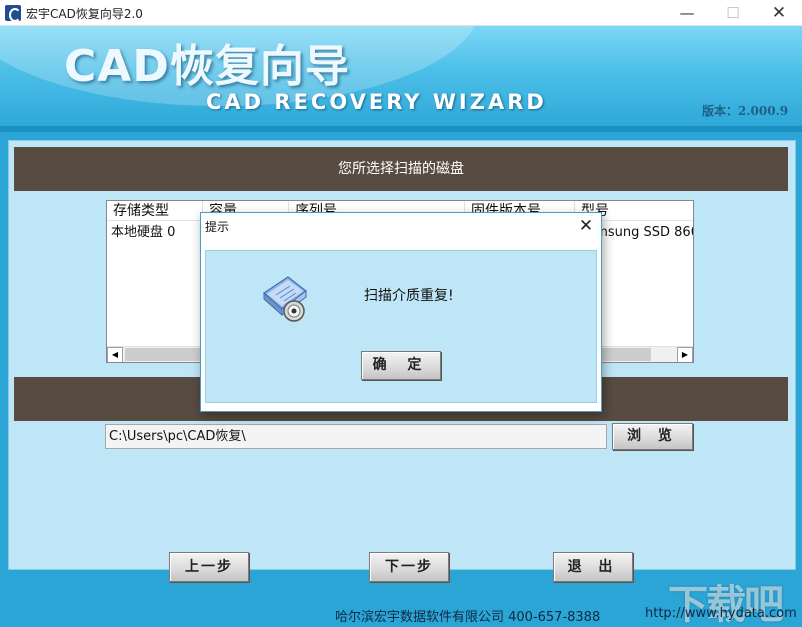 The image size is (802, 627). What do you see at coordinates (733, 13) in the screenshot?
I see `maximize-button: ☐` at bounding box center [733, 13].